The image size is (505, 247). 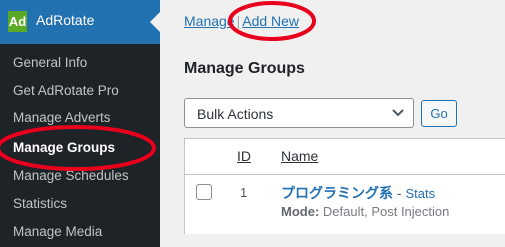 What do you see at coordinates (272, 21) in the screenshot?
I see `annotation-circle-add-new` at bounding box center [272, 21].